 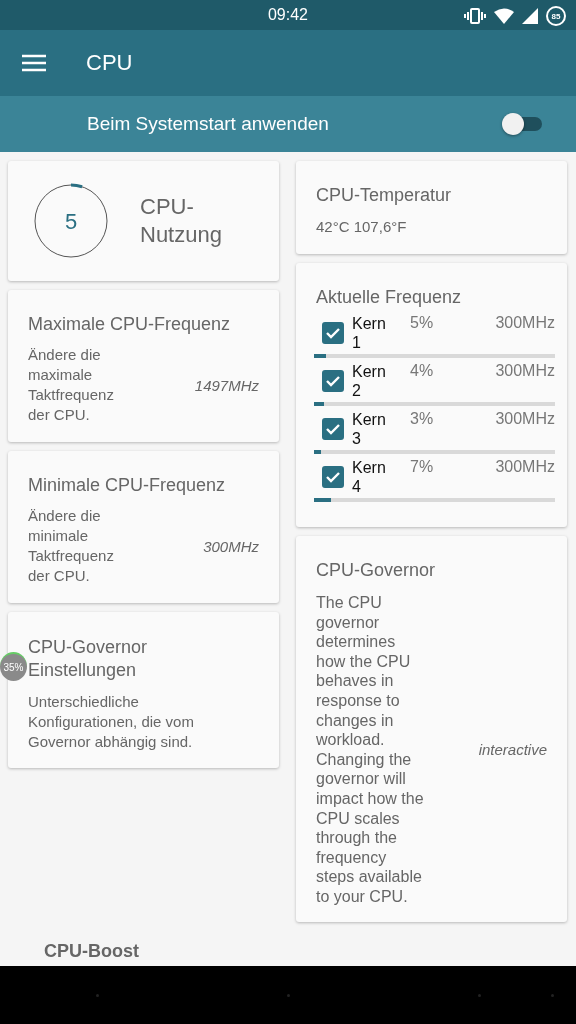 I want to click on app-title: CPU, so click(x=109, y=63).